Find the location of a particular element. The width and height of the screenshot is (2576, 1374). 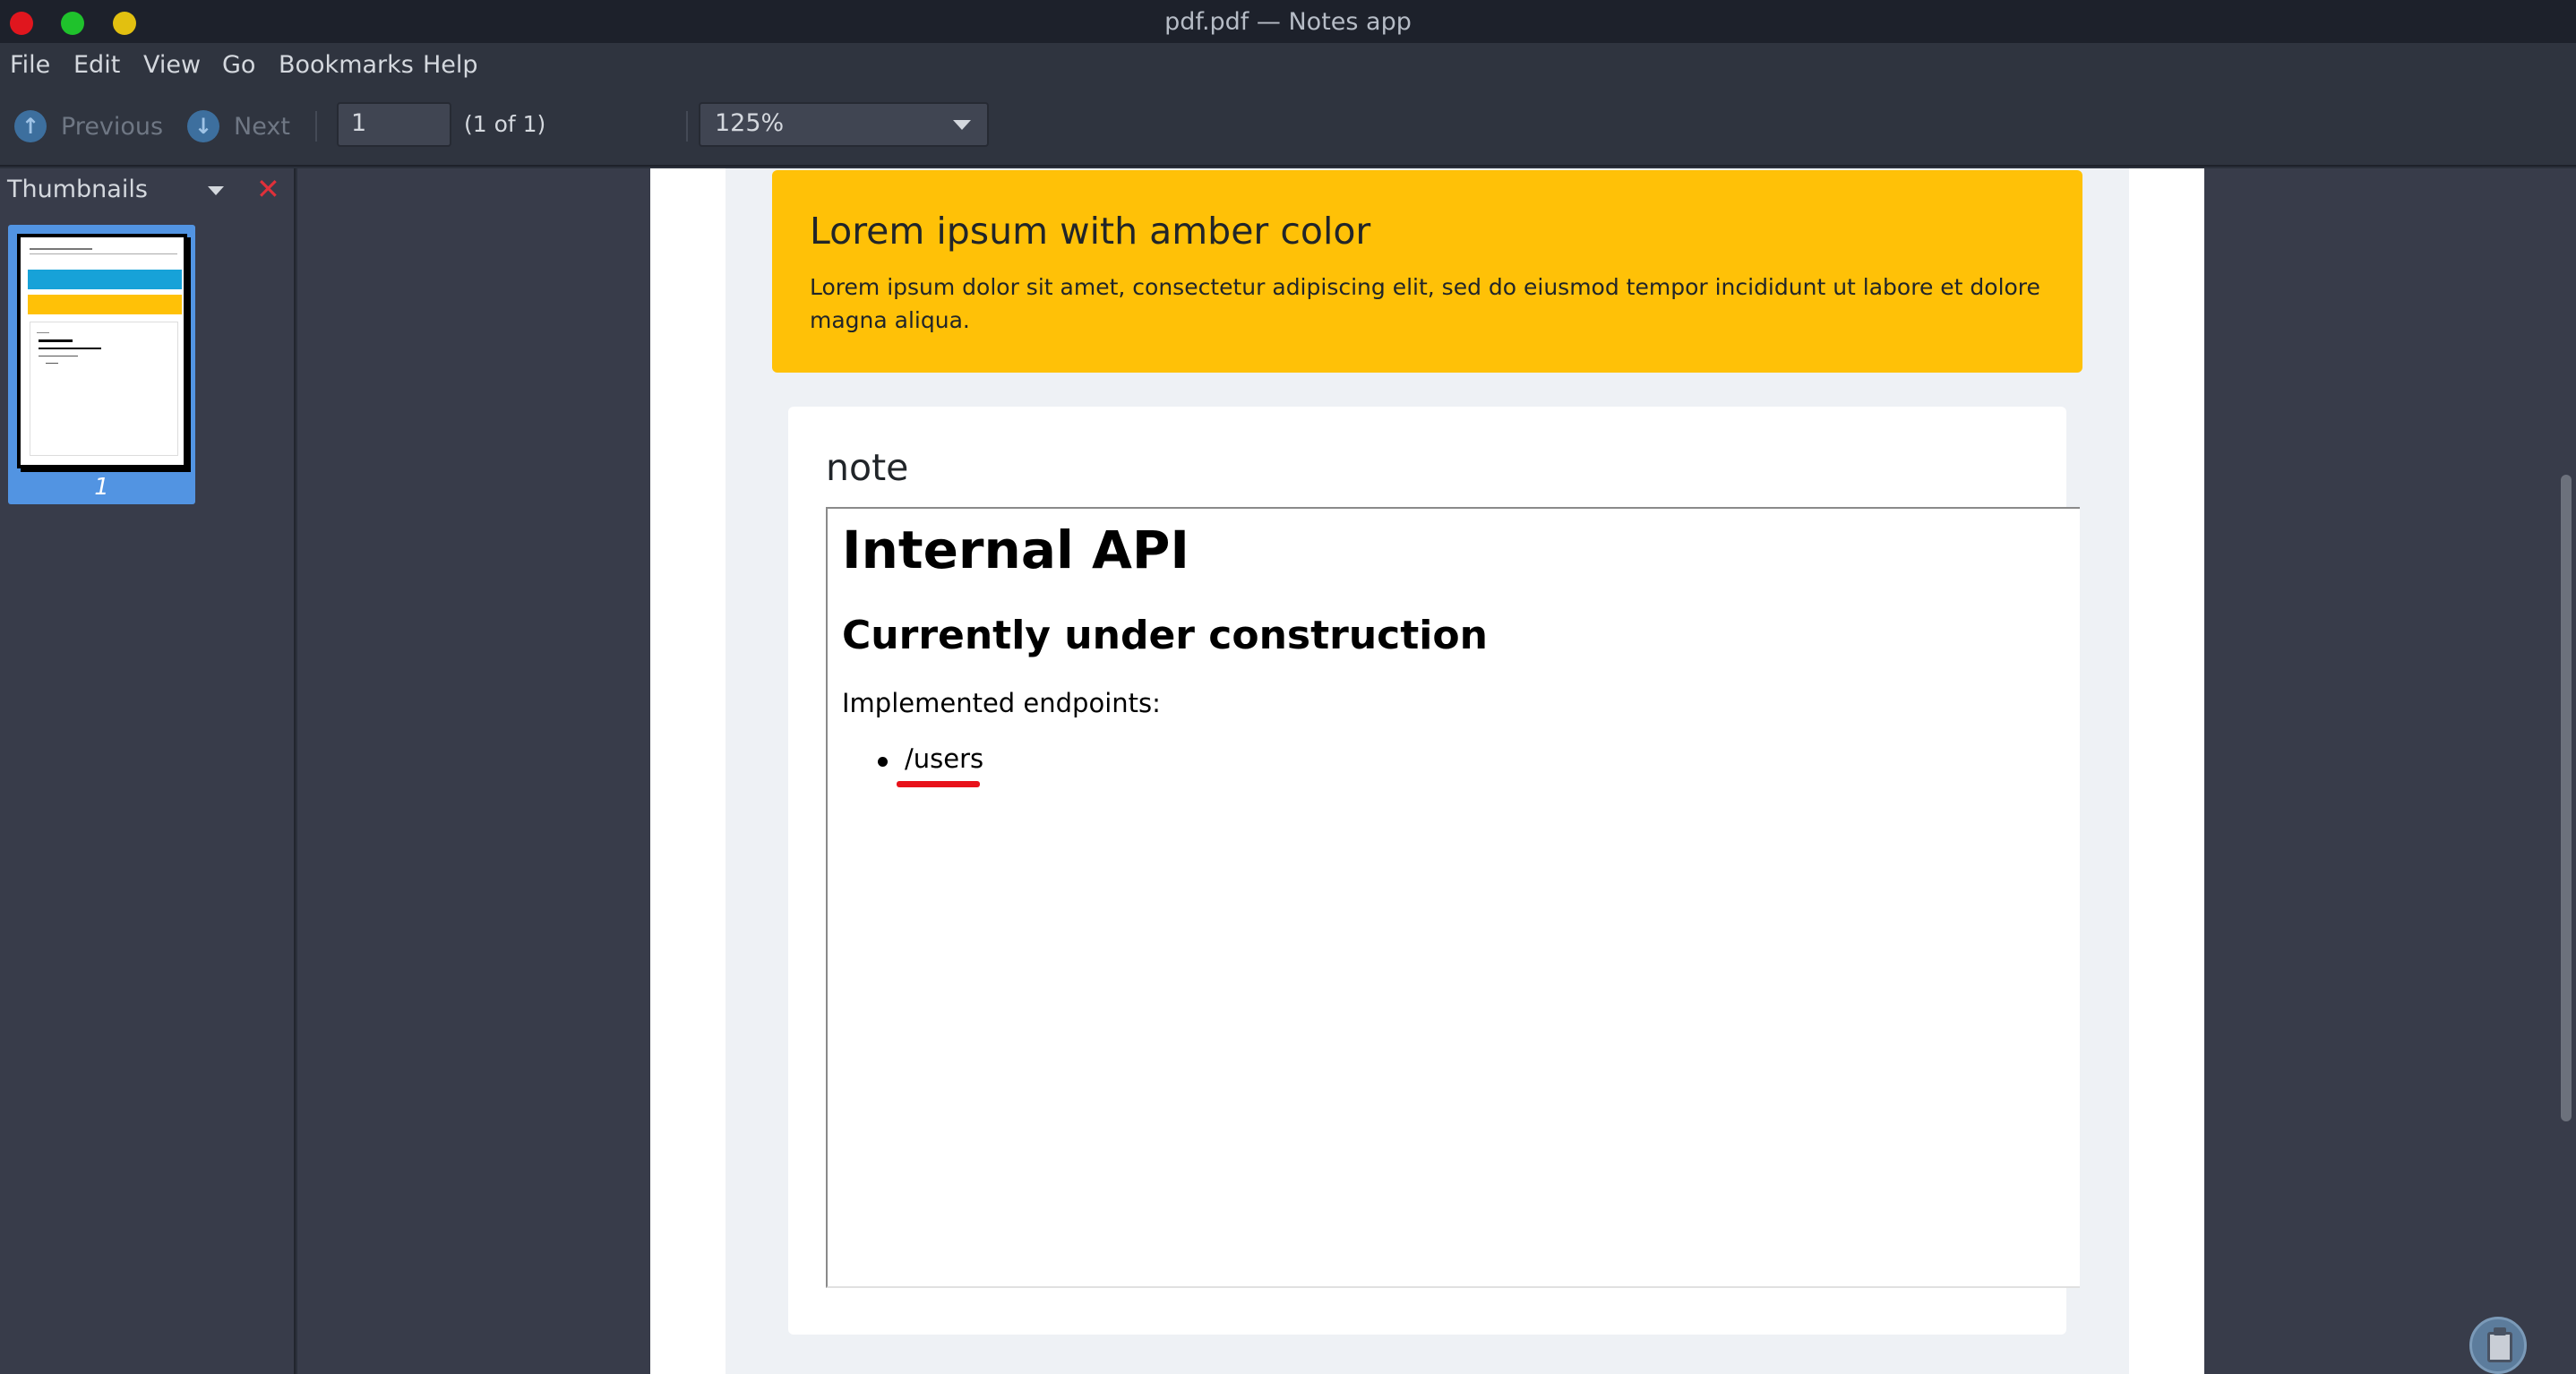

thumbnail-page-number: 1 is located at coordinates (101, 487).